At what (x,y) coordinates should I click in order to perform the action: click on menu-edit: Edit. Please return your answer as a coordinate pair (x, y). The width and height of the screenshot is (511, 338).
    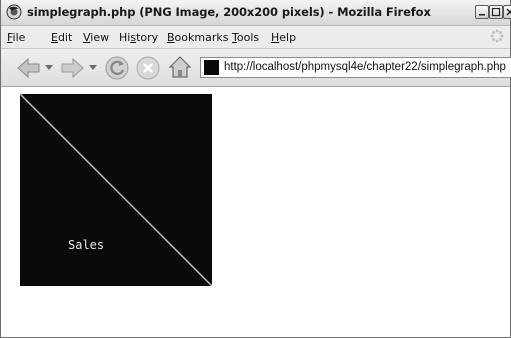
    Looking at the image, I should click on (61, 37).